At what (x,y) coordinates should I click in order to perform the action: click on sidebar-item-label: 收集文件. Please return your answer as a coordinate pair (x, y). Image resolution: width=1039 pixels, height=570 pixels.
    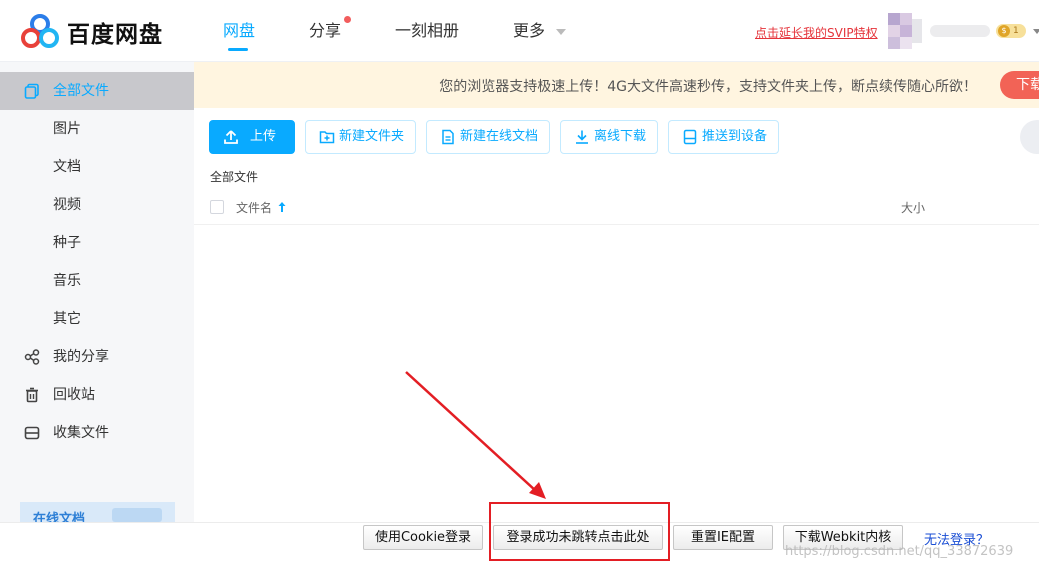
    Looking at the image, I should click on (81, 433).